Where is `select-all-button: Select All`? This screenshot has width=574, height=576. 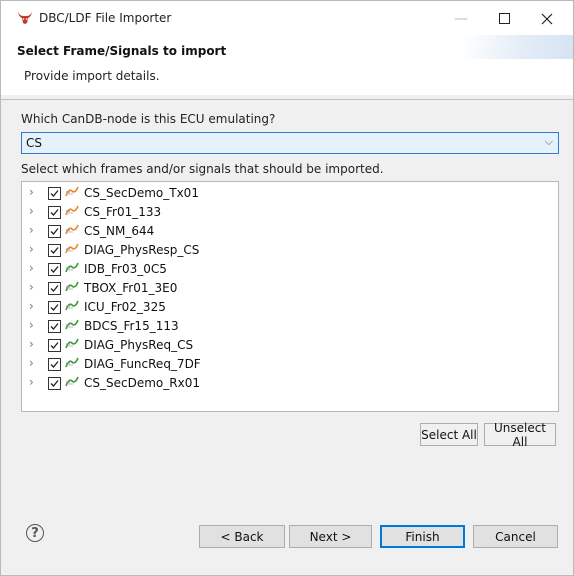 select-all-button: Select All is located at coordinates (449, 434).